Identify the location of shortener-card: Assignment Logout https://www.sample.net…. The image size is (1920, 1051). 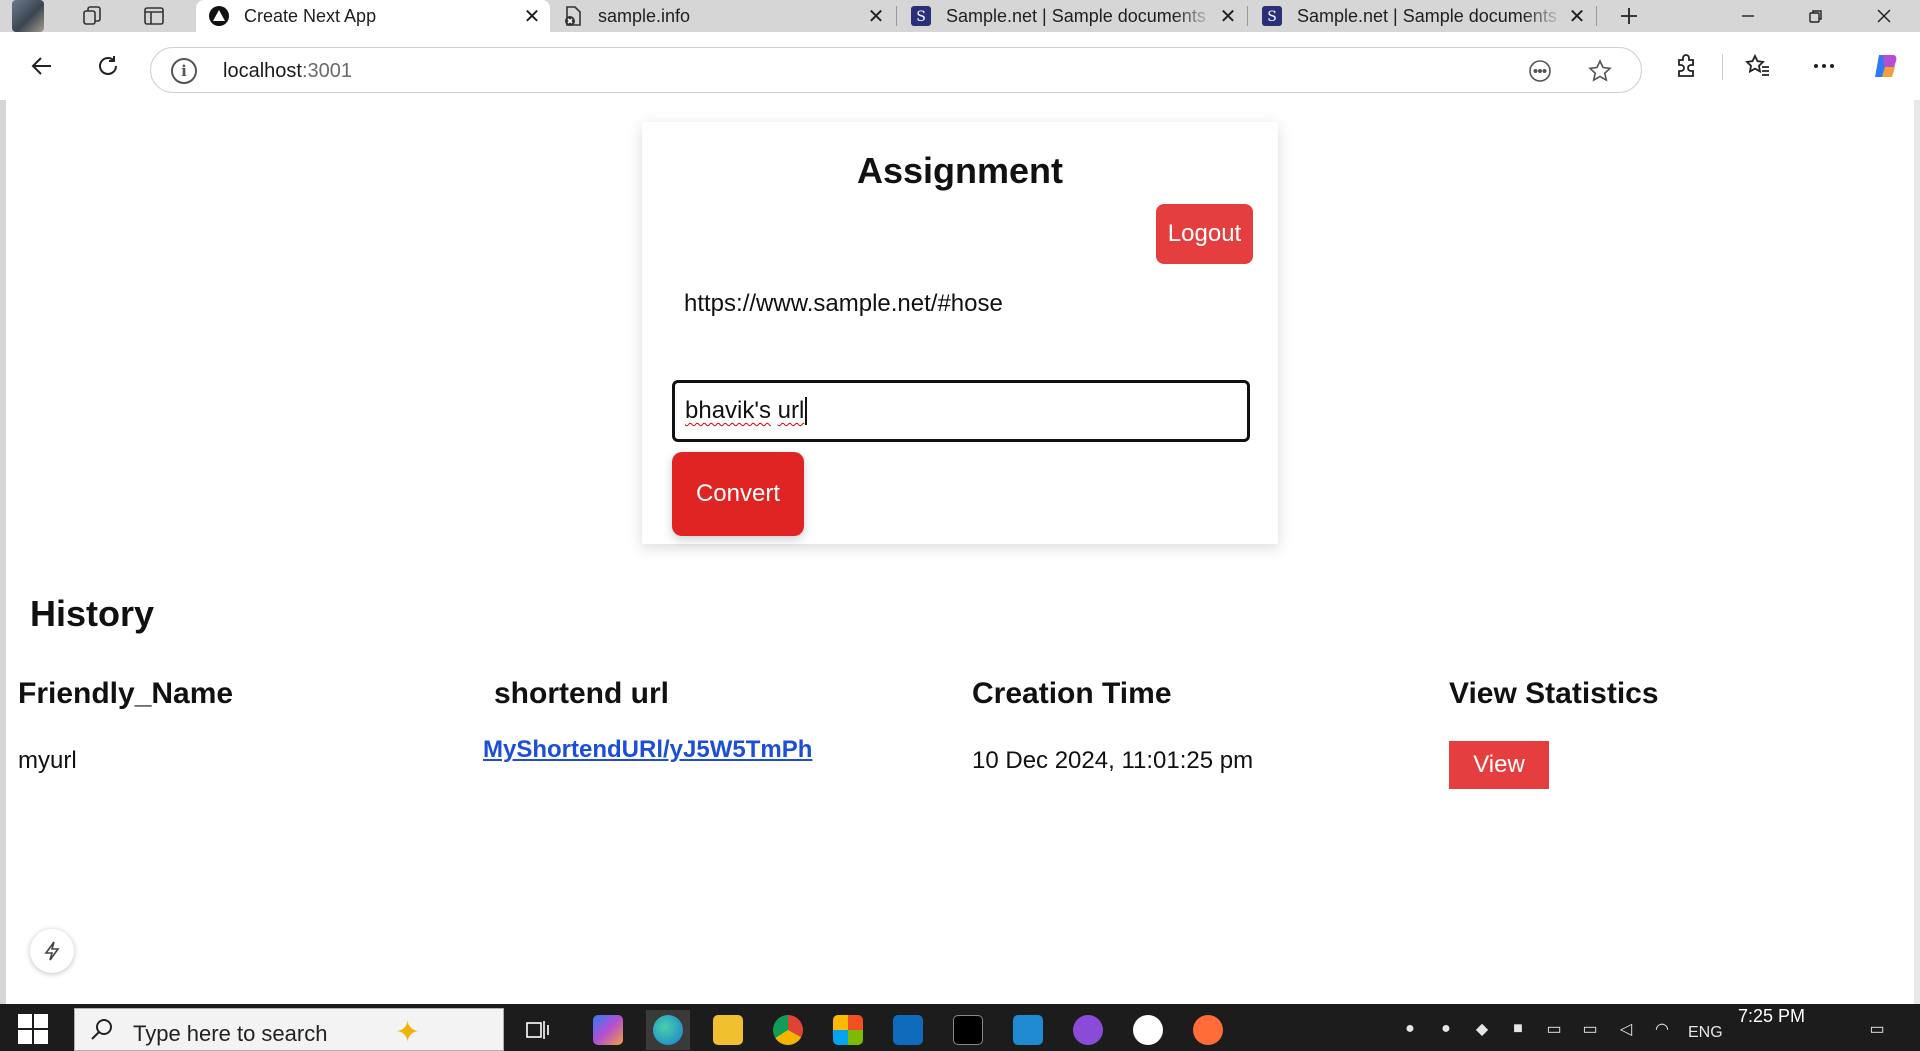
(960, 333).